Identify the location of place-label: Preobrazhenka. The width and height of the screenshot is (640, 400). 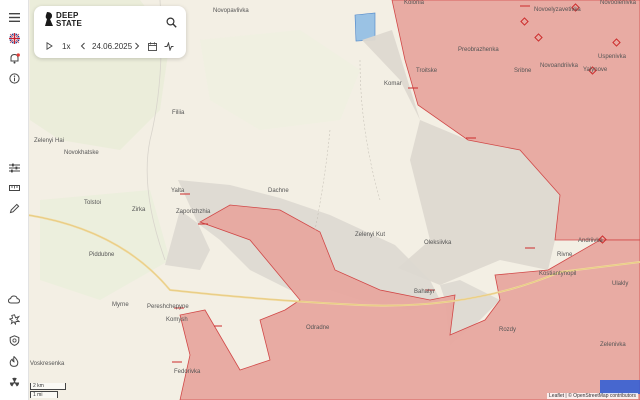
(478, 50).